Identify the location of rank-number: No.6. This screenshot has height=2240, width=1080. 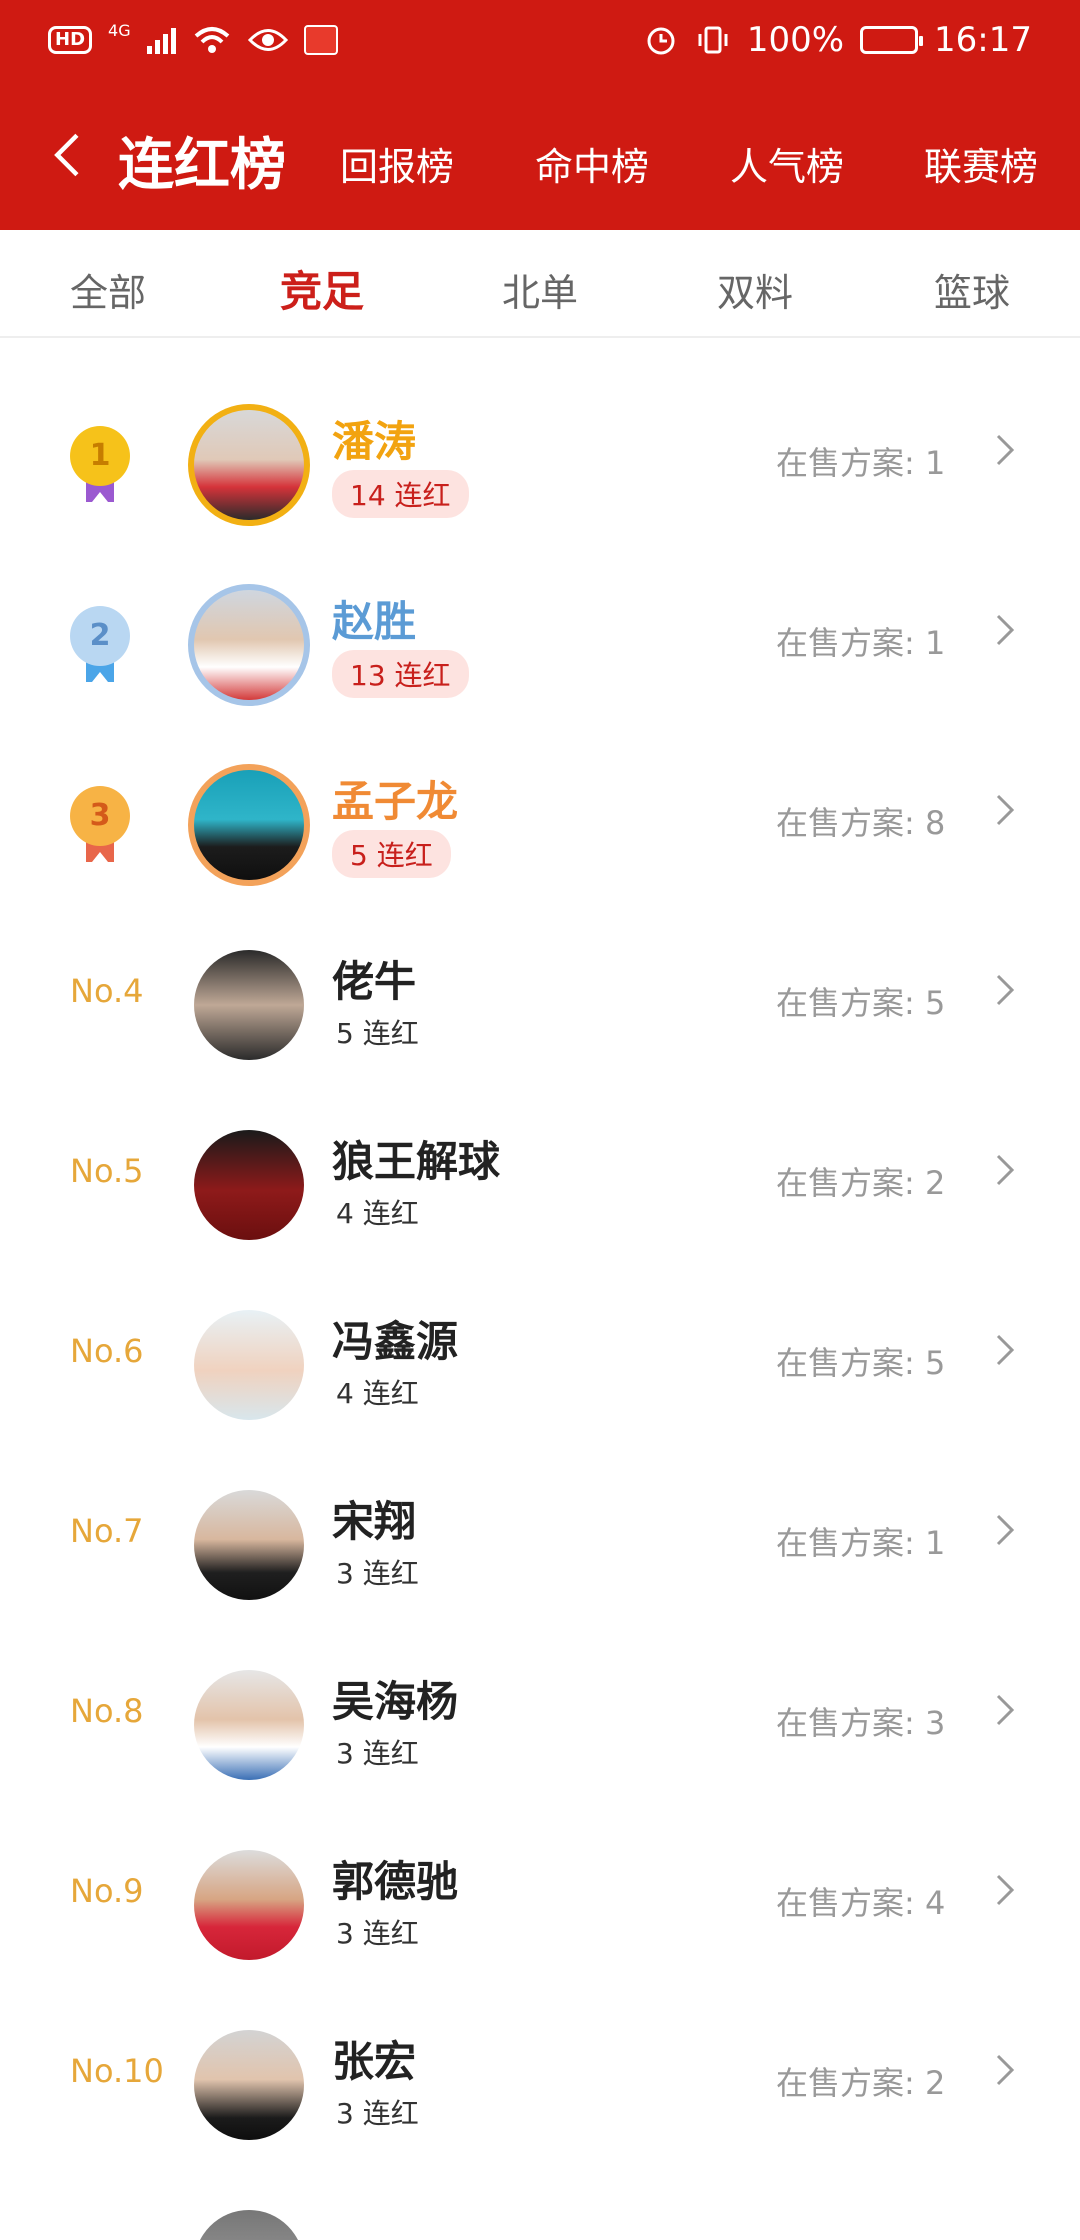
(107, 1351).